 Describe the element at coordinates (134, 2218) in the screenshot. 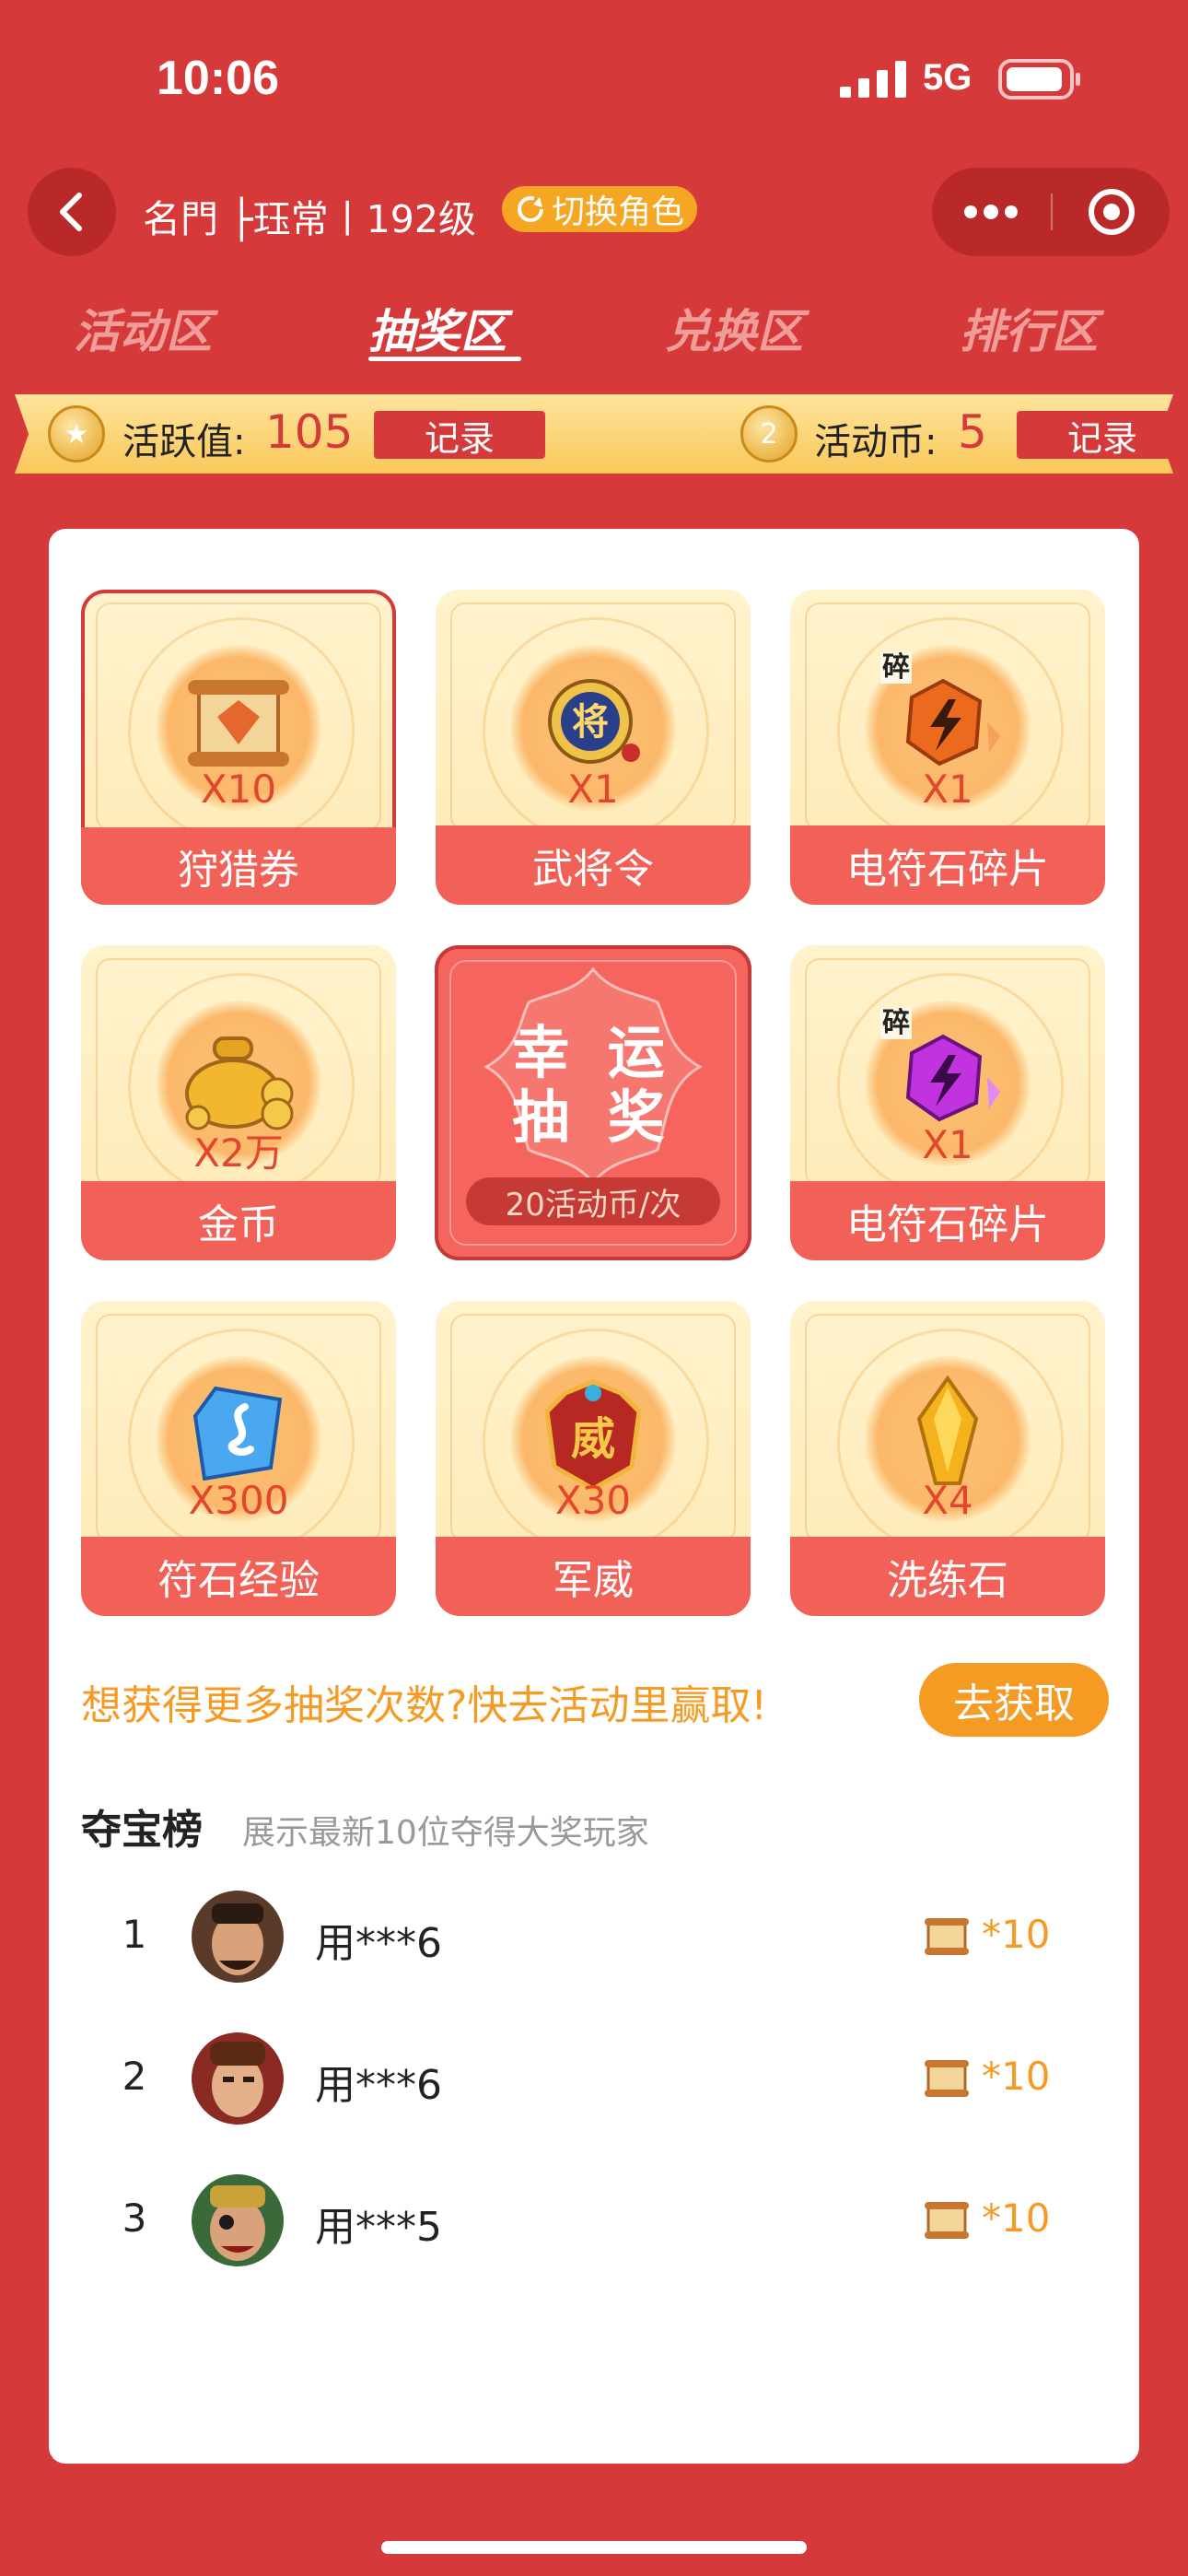

I see `rank-number: 3` at that location.